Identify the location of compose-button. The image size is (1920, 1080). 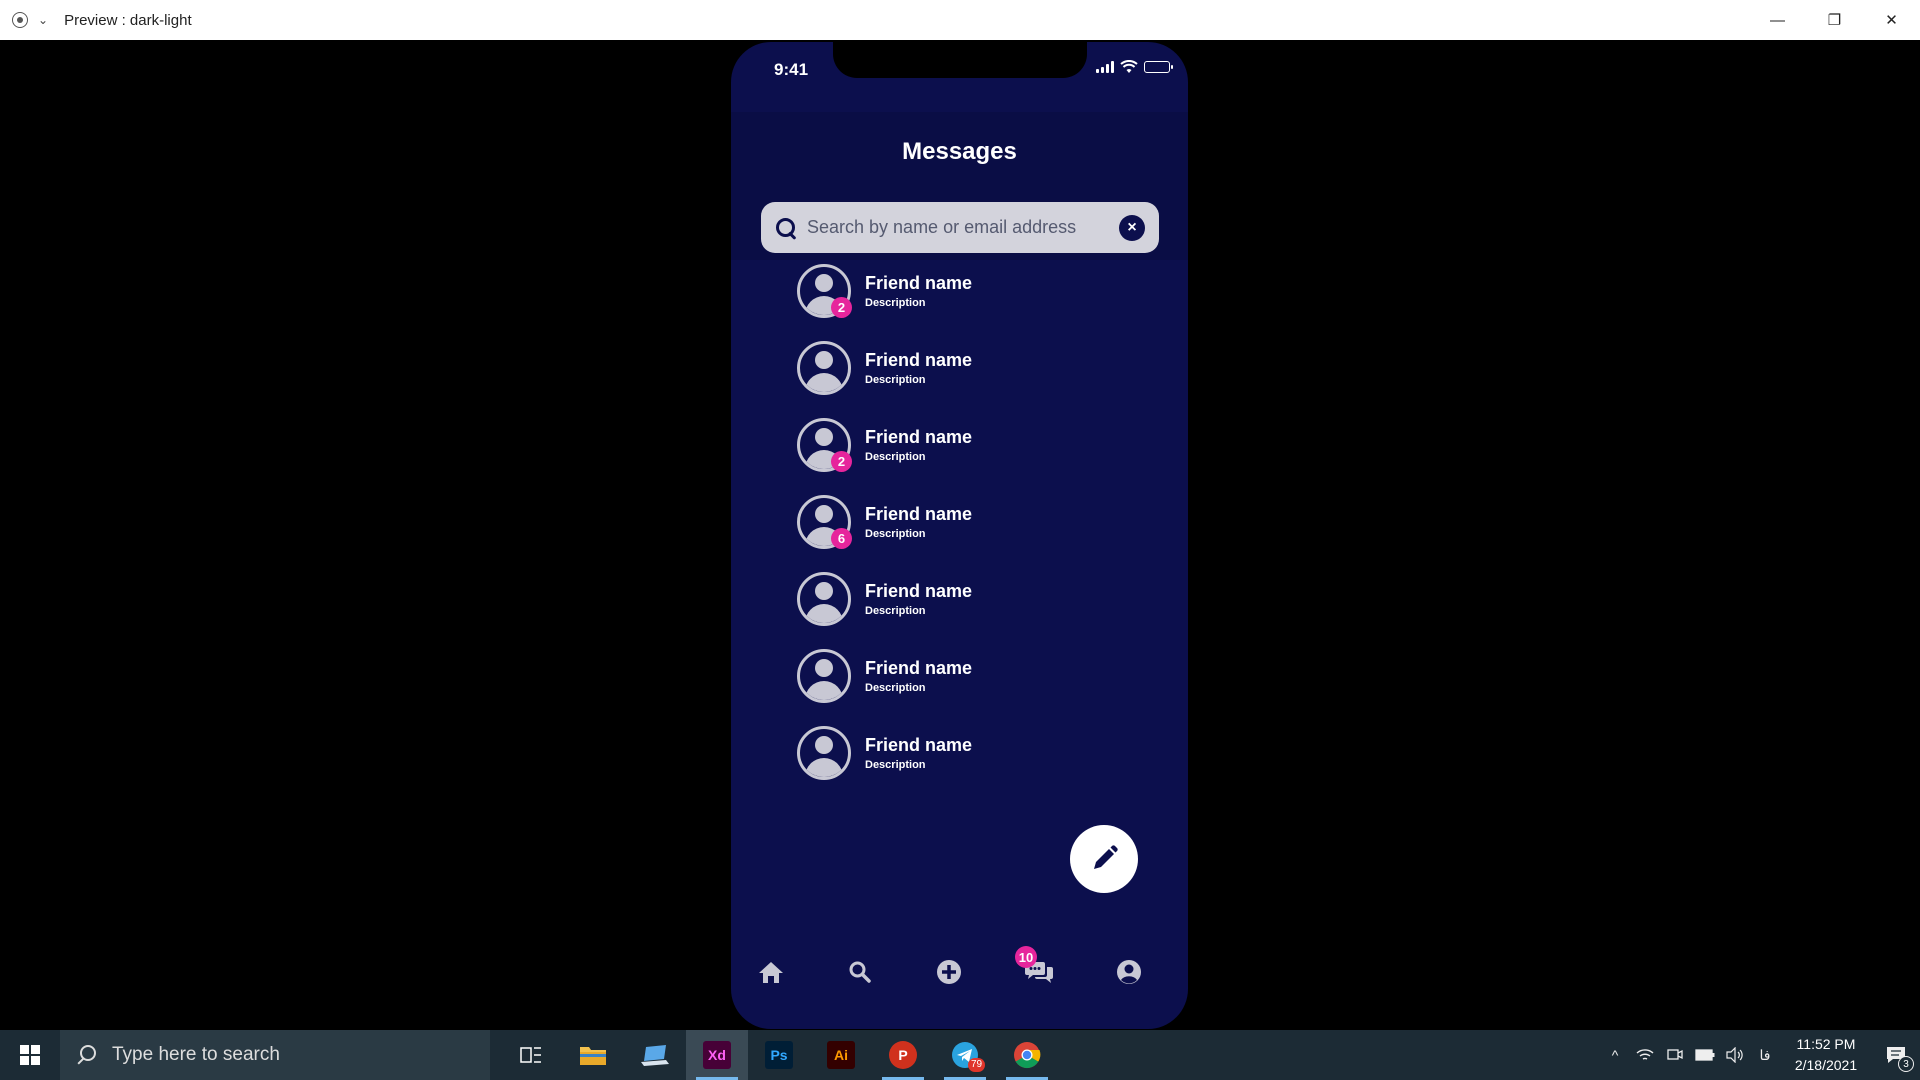
(1104, 859).